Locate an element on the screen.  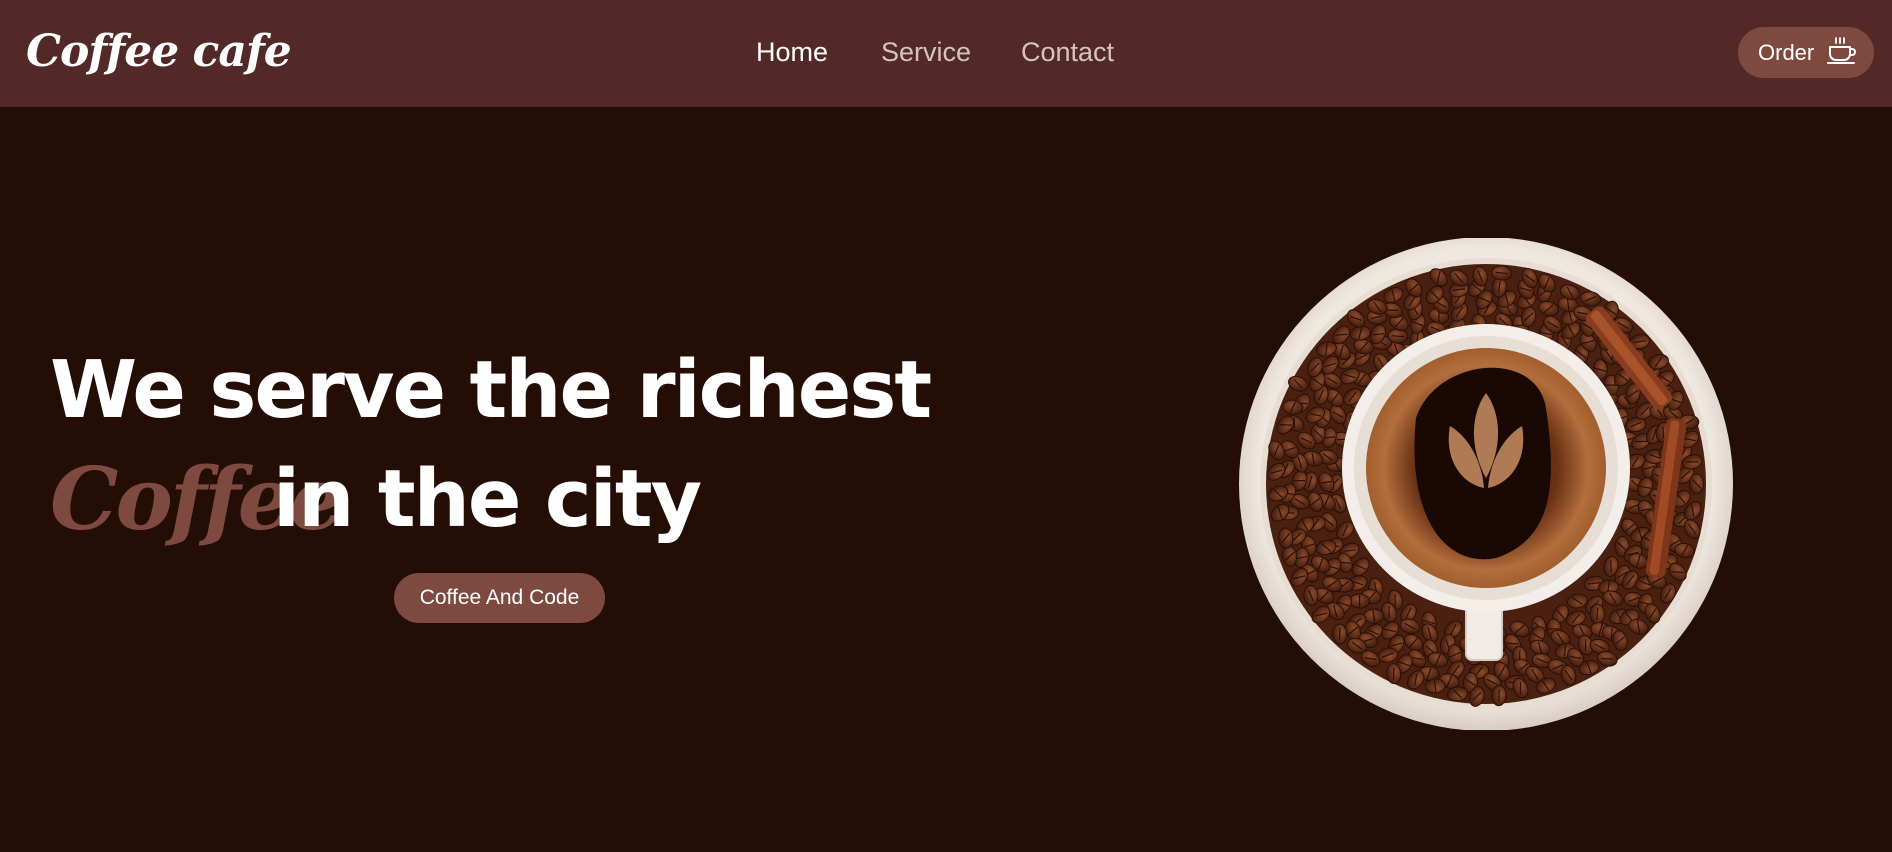
navbar: Coffee cafe Home Service Contact Order is located at coordinates (946, 53).